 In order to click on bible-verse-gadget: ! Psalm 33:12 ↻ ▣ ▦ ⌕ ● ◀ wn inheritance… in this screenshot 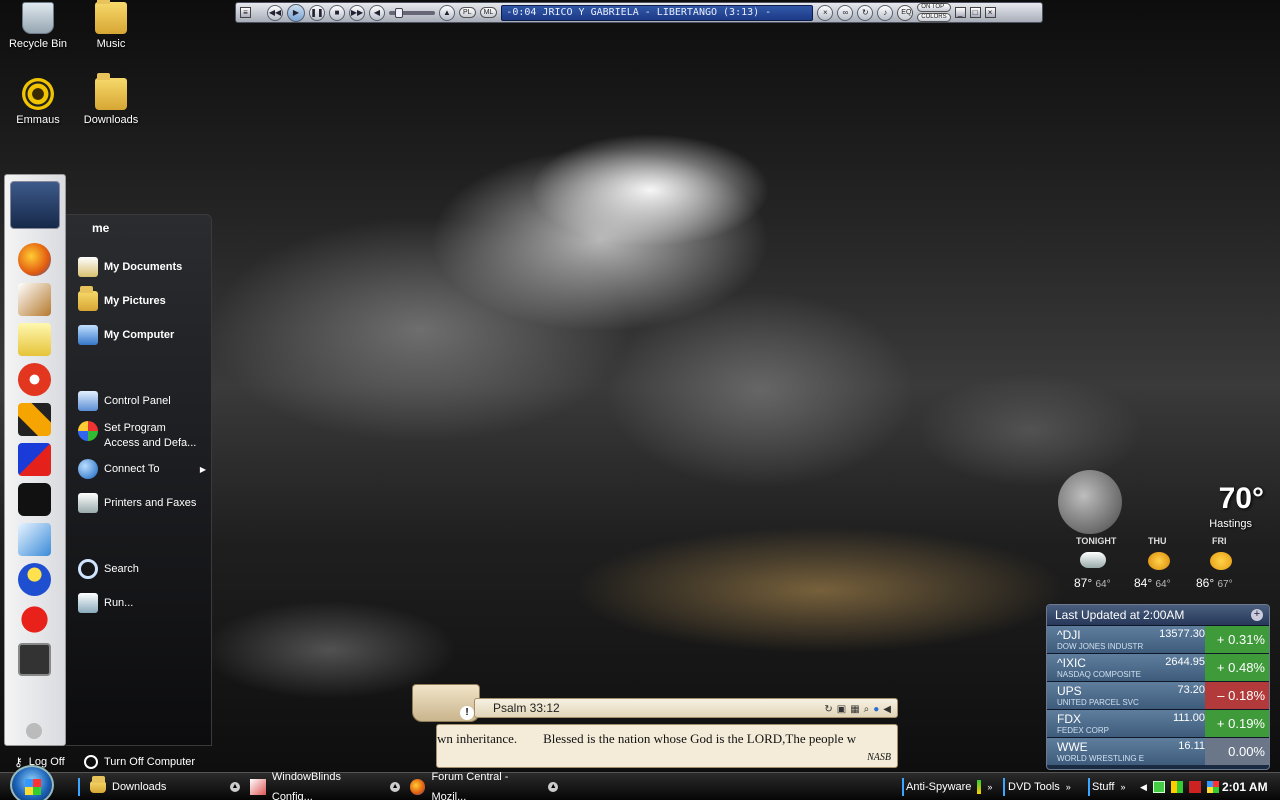, I will do `click(656, 727)`.